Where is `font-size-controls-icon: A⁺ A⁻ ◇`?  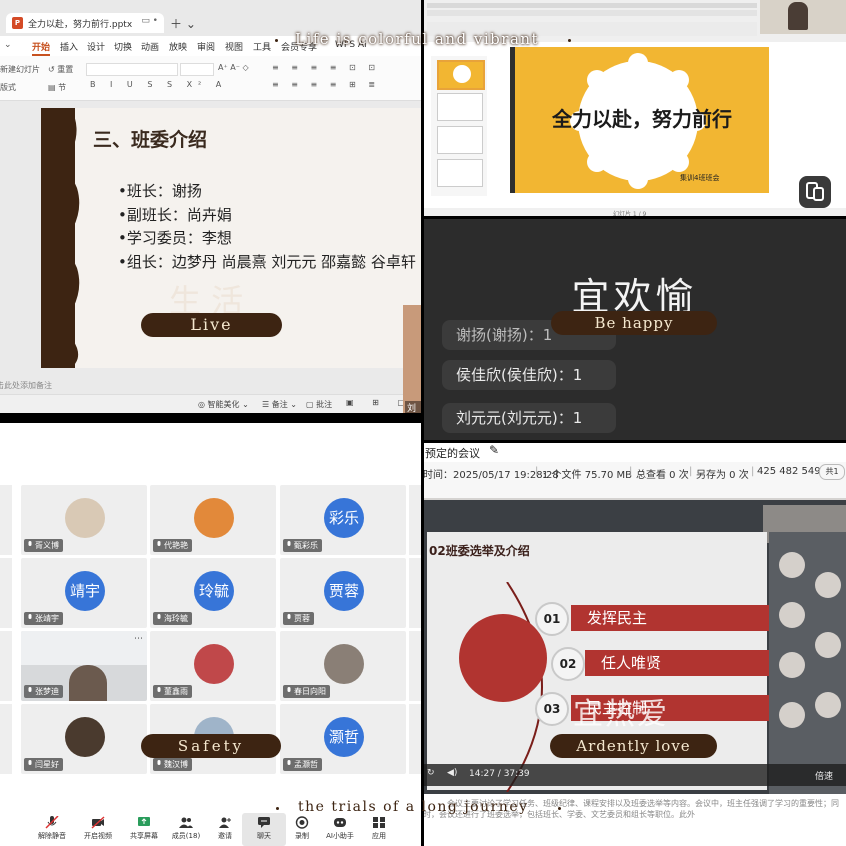
font-size-controls-icon: A⁺ A⁻ ◇ is located at coordinates (233, 67).